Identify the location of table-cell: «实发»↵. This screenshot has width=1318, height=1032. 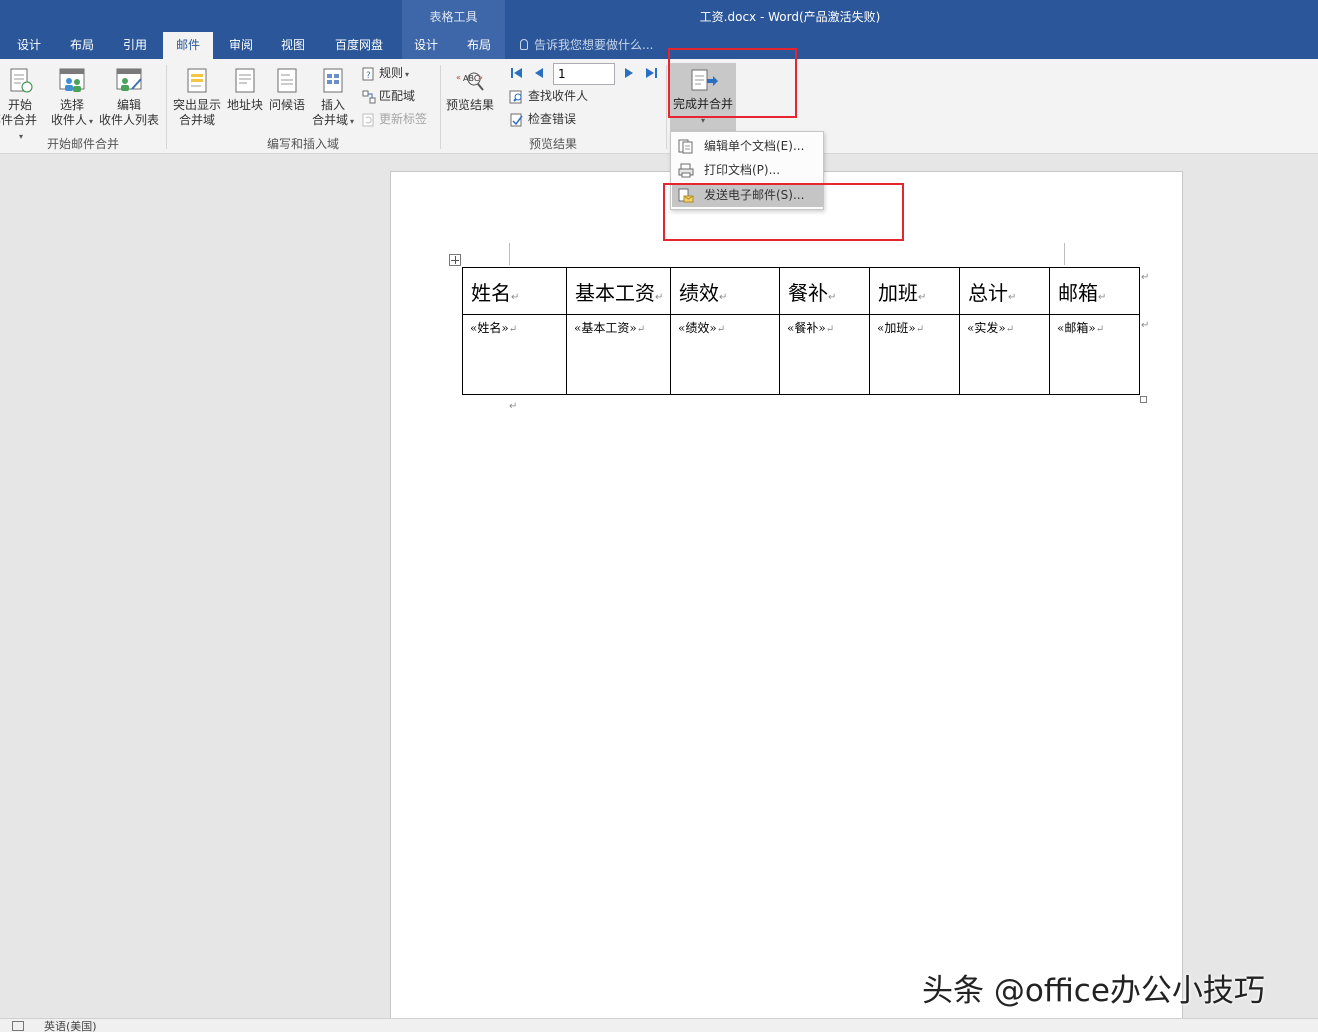
(1004, 354).